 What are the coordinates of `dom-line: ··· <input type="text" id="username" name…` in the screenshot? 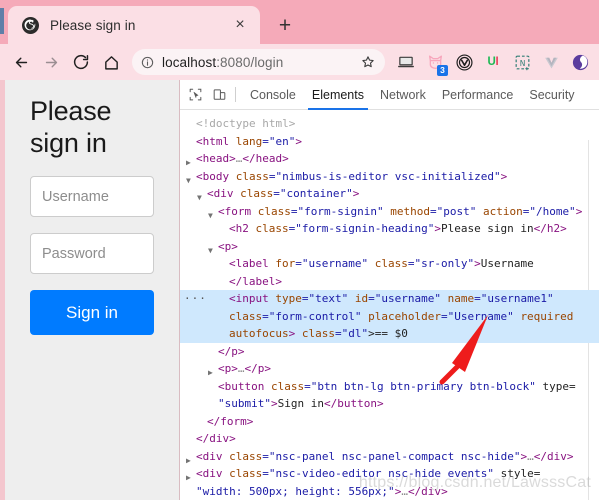 It's located at (389, 299).